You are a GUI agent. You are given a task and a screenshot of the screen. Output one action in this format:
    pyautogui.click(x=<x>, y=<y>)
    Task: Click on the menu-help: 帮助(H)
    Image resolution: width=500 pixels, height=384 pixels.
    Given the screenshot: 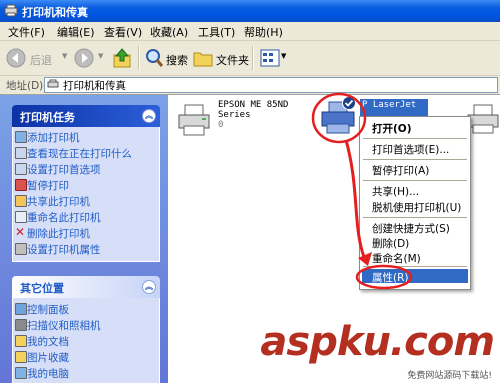 What is the action you would take?
    pyautogui.click(x=263, y=32)
    